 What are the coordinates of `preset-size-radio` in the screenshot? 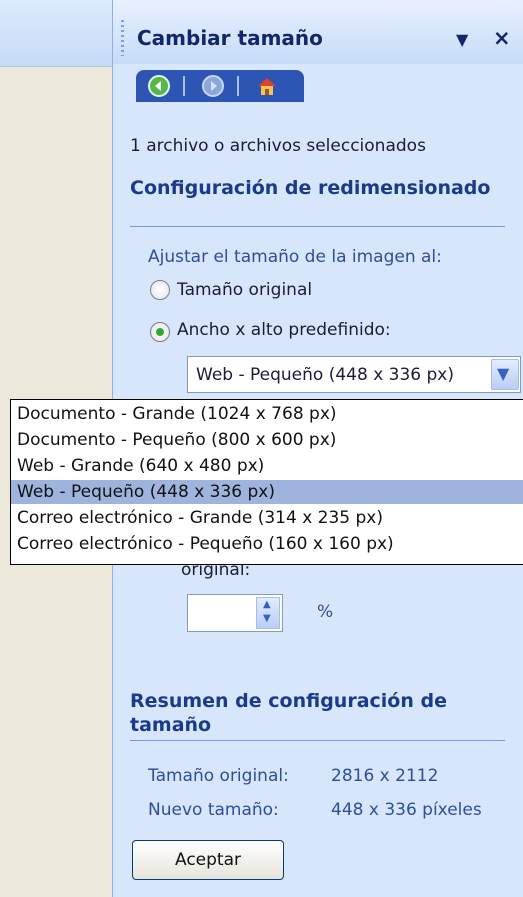 It's located at (160, 332).